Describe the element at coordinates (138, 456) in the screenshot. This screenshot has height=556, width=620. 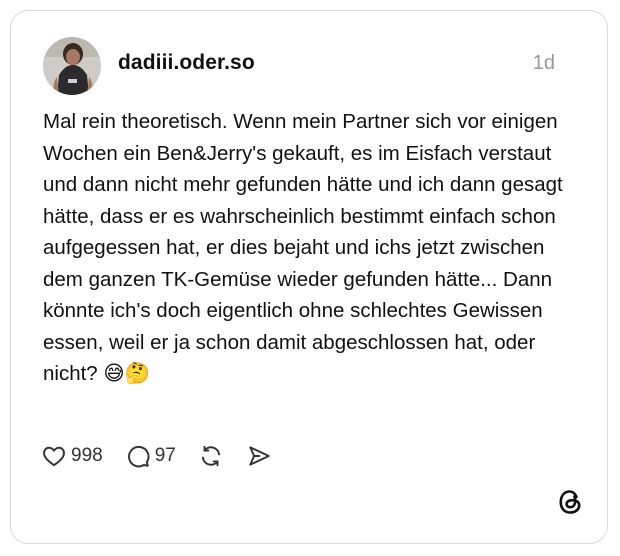
I see `comment-bubble-icon` at that location.